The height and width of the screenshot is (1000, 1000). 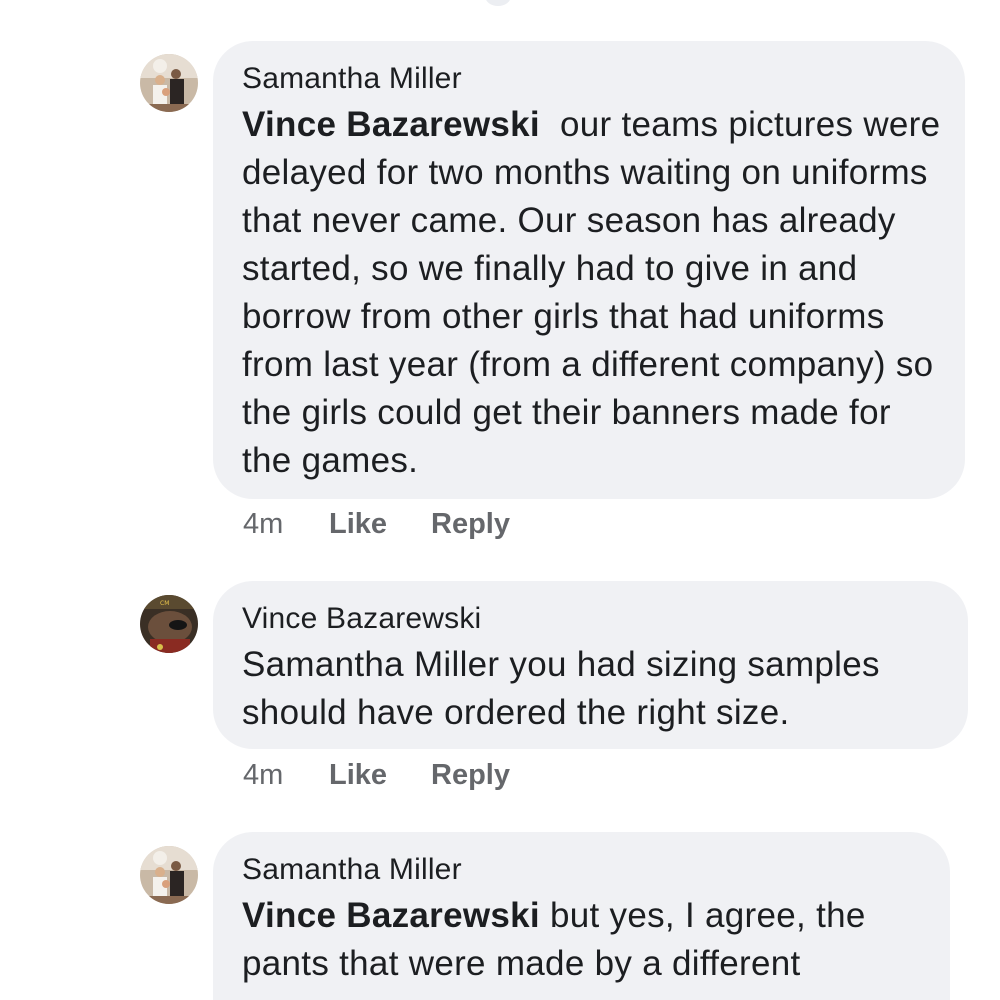 What do you see at coordinates (498, 3) in the screenshot?
I see `reaction-indicator` at bounding box center [498, 3].